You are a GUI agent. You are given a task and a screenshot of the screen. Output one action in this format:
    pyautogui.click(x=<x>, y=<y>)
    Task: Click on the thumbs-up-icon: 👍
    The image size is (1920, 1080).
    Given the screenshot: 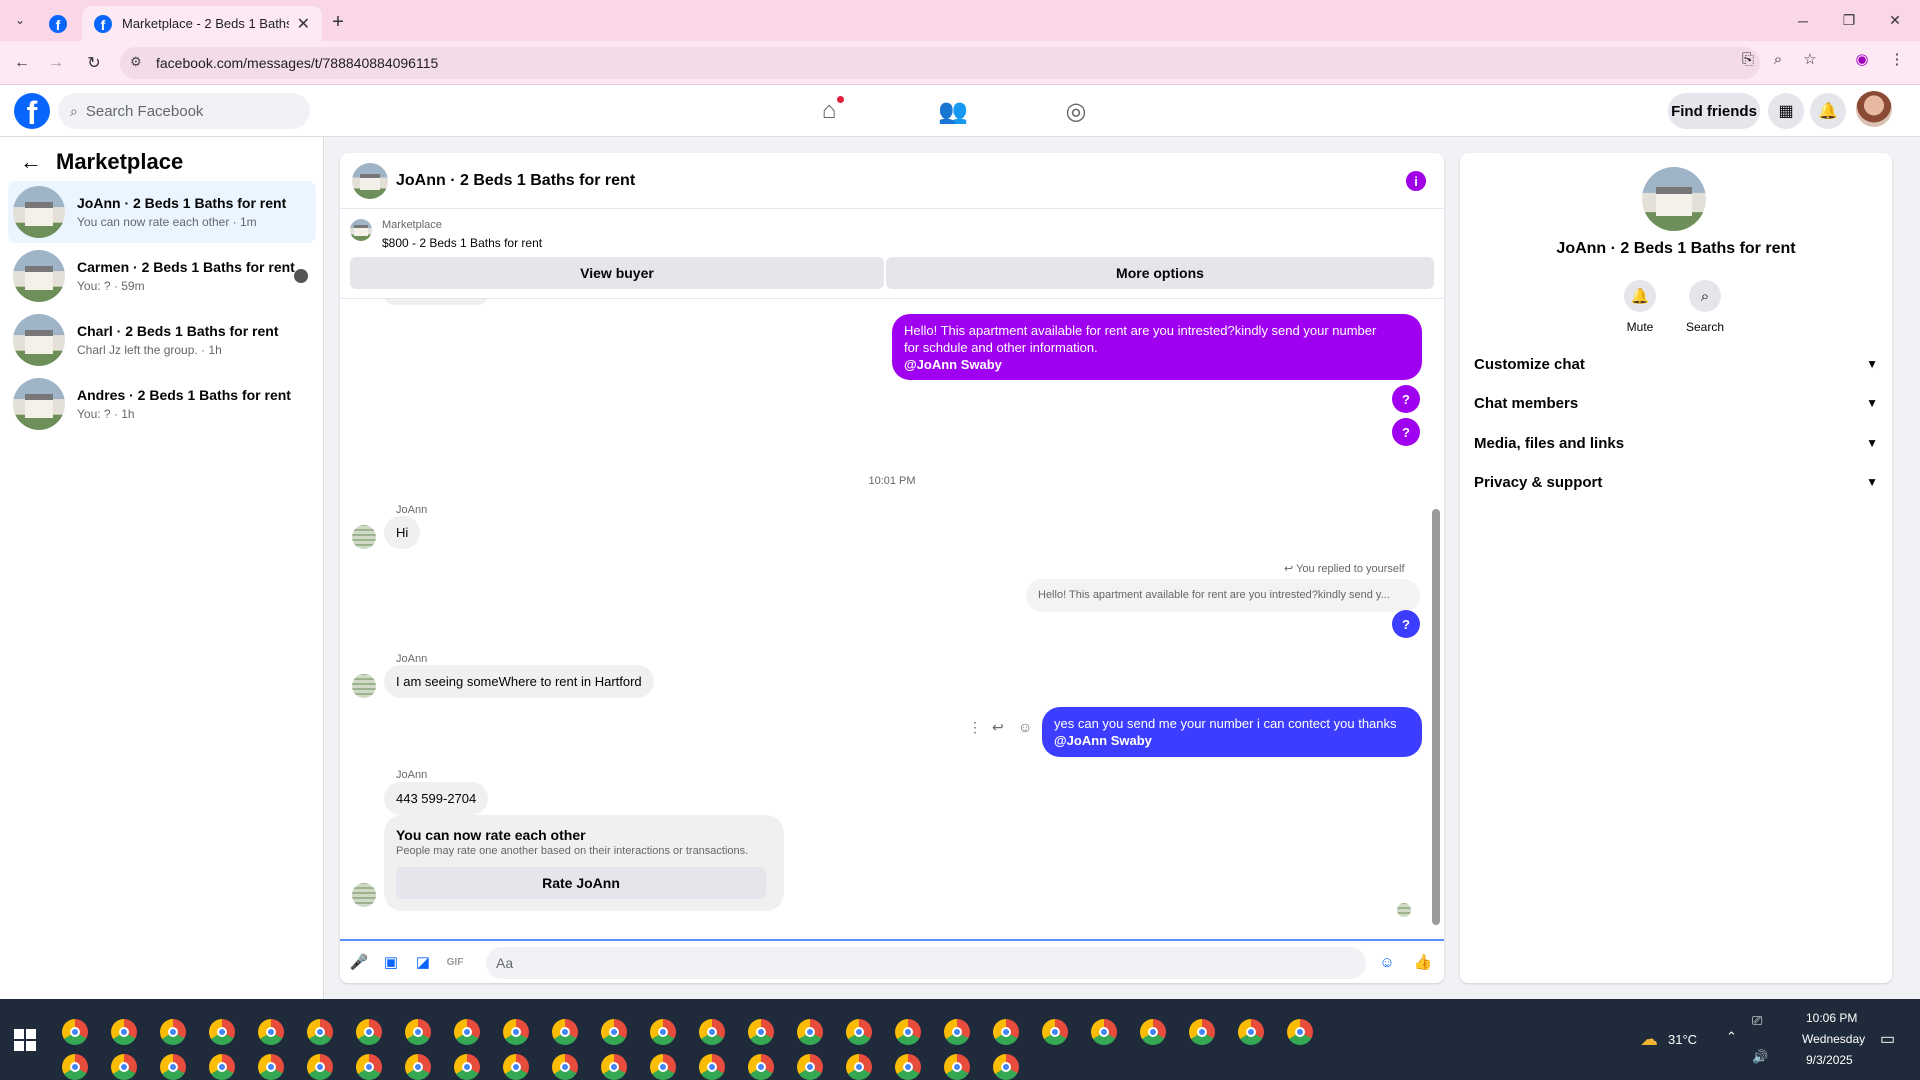 What is the action you would take?
    pyautogui.click(x=1423, y=962)
    